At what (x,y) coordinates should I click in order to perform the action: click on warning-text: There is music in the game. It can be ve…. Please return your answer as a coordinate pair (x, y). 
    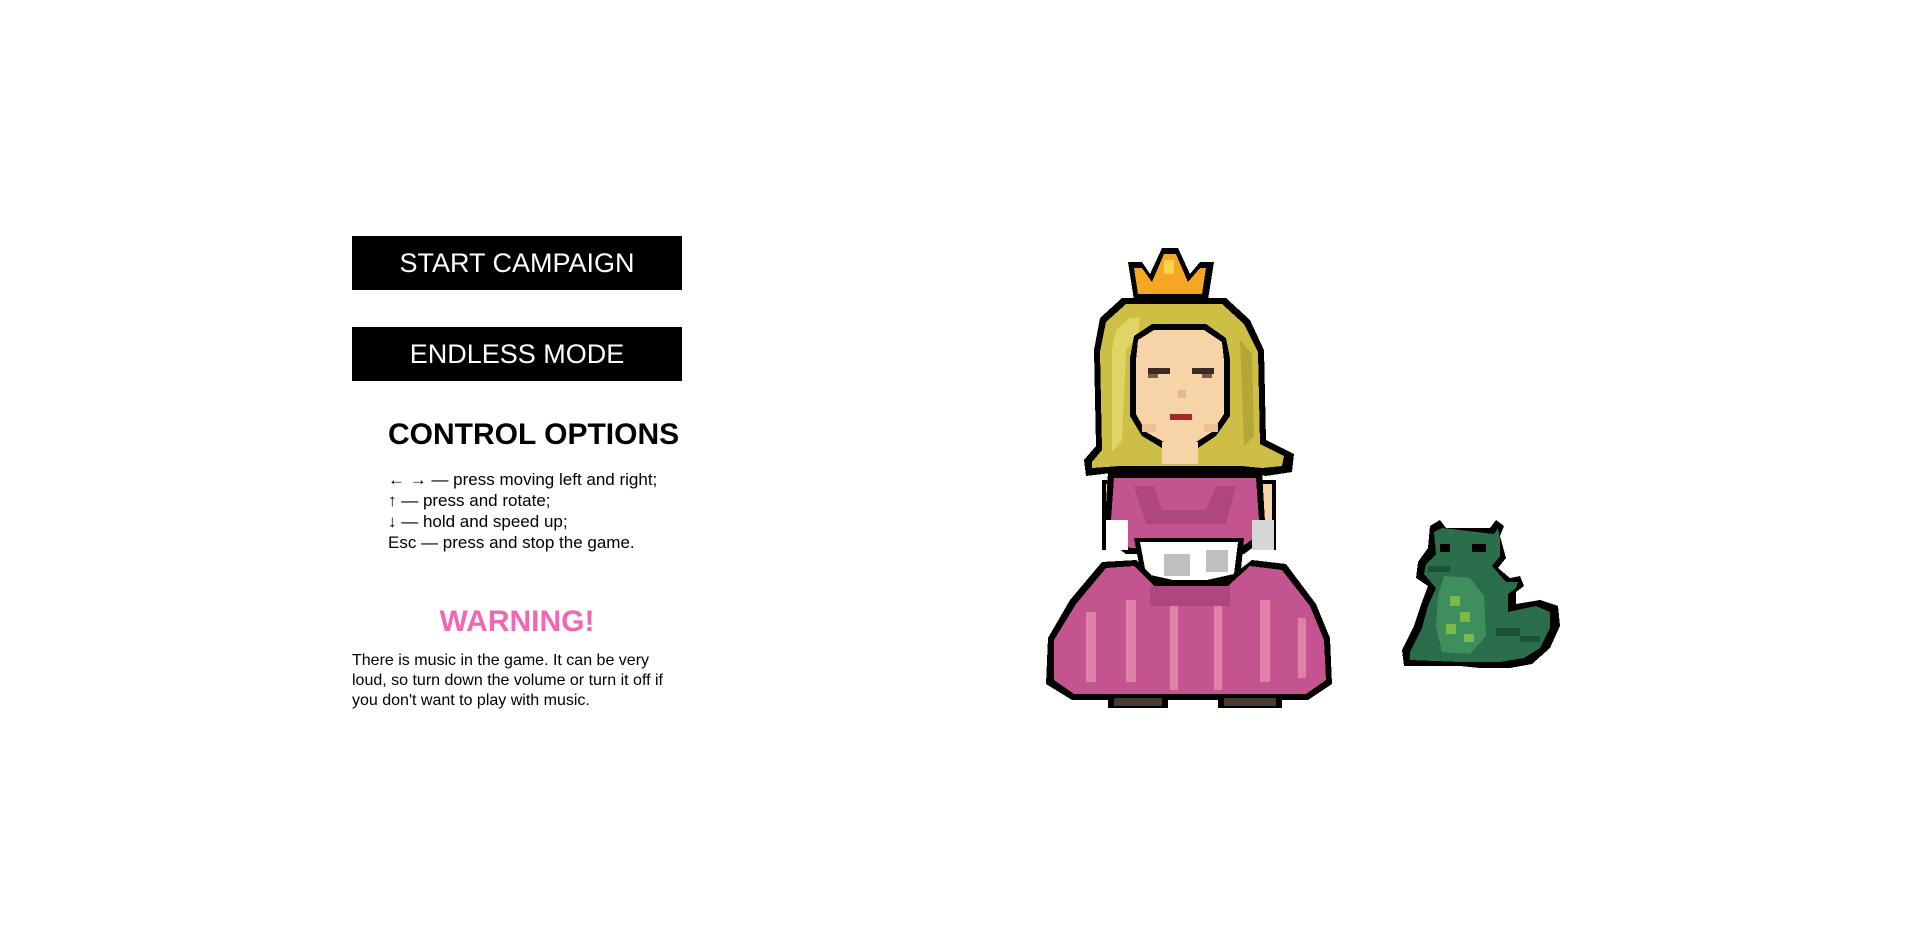
    Looking at the image, I should click on (507, 680).